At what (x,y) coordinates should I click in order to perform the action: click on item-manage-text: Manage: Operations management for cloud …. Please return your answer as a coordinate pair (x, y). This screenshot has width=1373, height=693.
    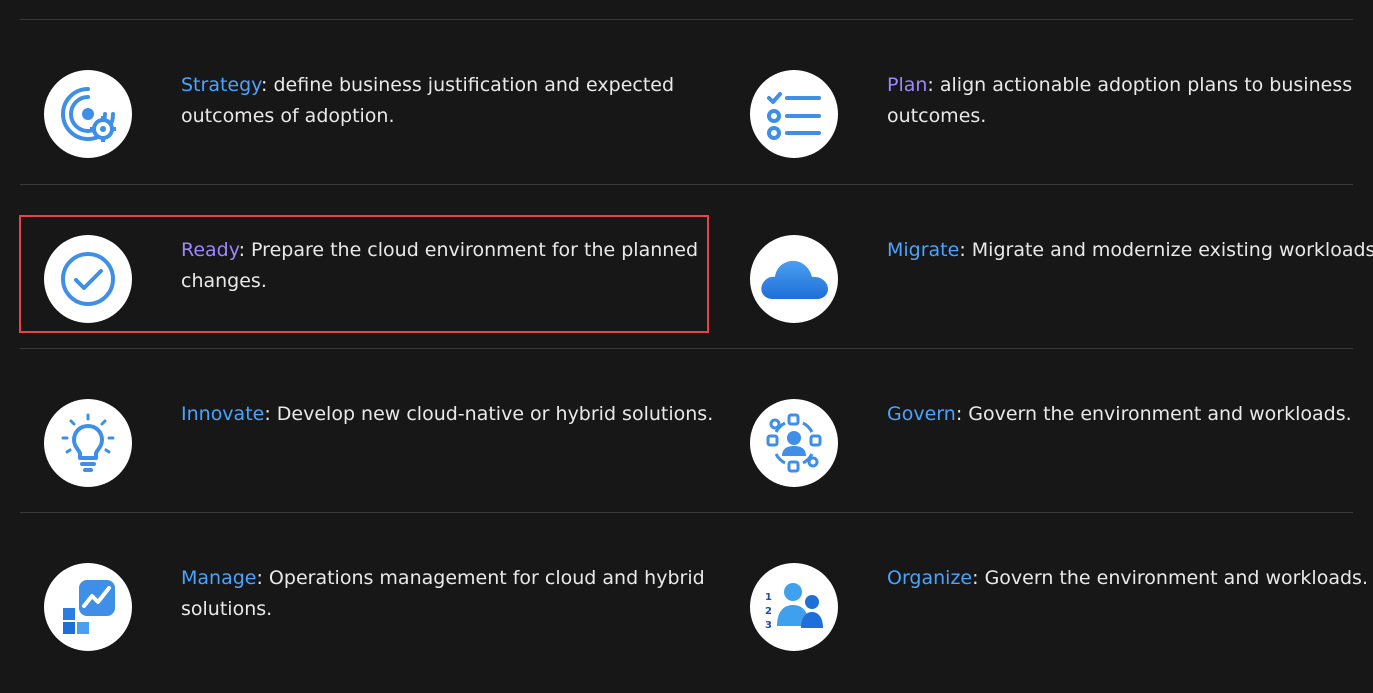
    Looking at the image, I should click on (451, 594).